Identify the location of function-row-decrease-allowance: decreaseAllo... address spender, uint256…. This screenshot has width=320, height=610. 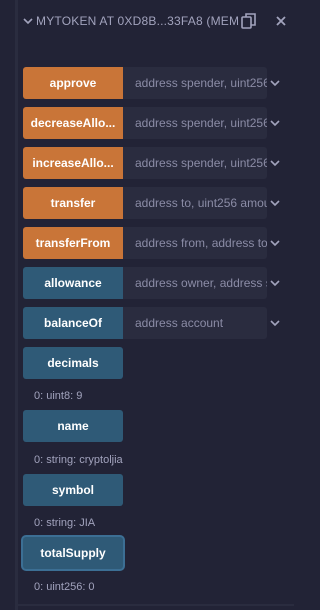
(145, 123).